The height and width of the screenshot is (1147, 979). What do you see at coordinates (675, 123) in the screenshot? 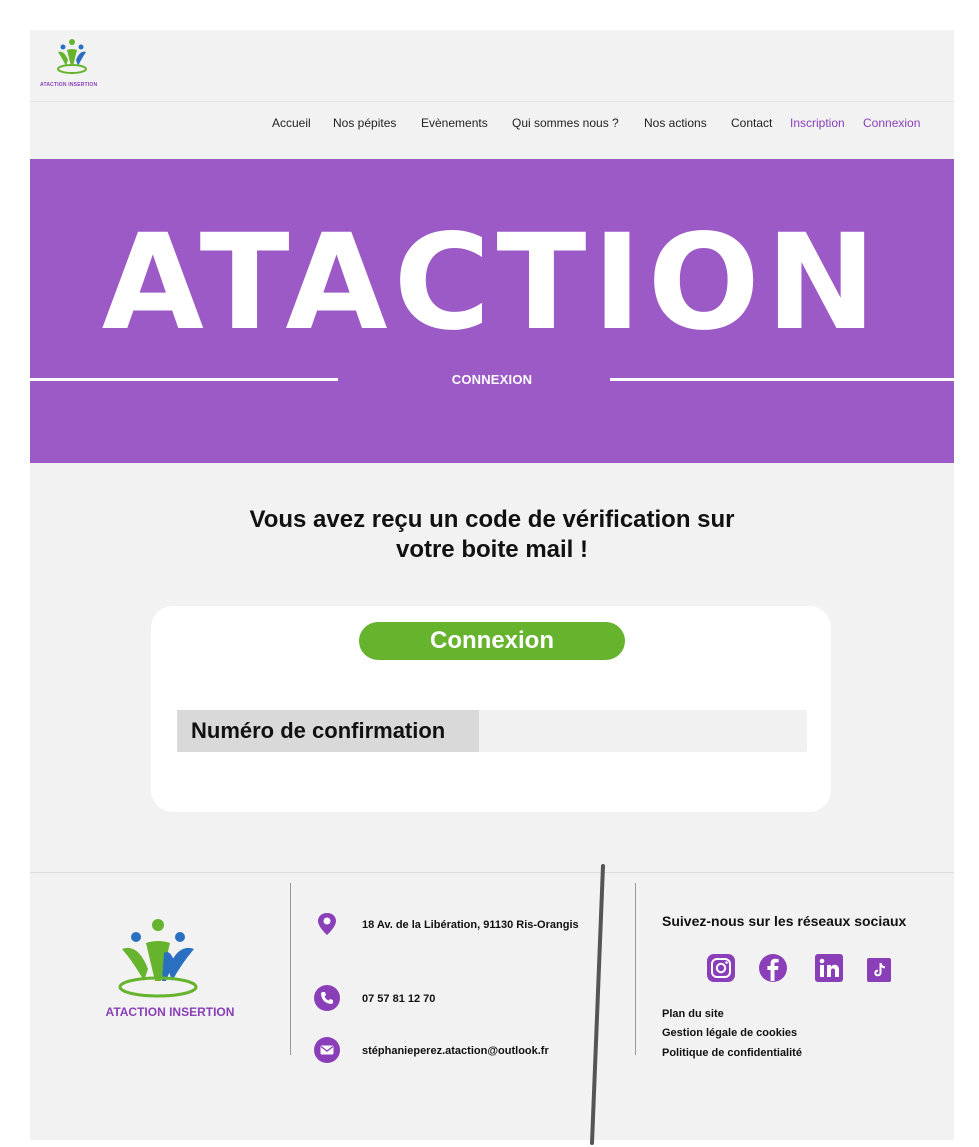
I see `nav-item-nos-actions: Nos actions` at bounding box center [675, 123].